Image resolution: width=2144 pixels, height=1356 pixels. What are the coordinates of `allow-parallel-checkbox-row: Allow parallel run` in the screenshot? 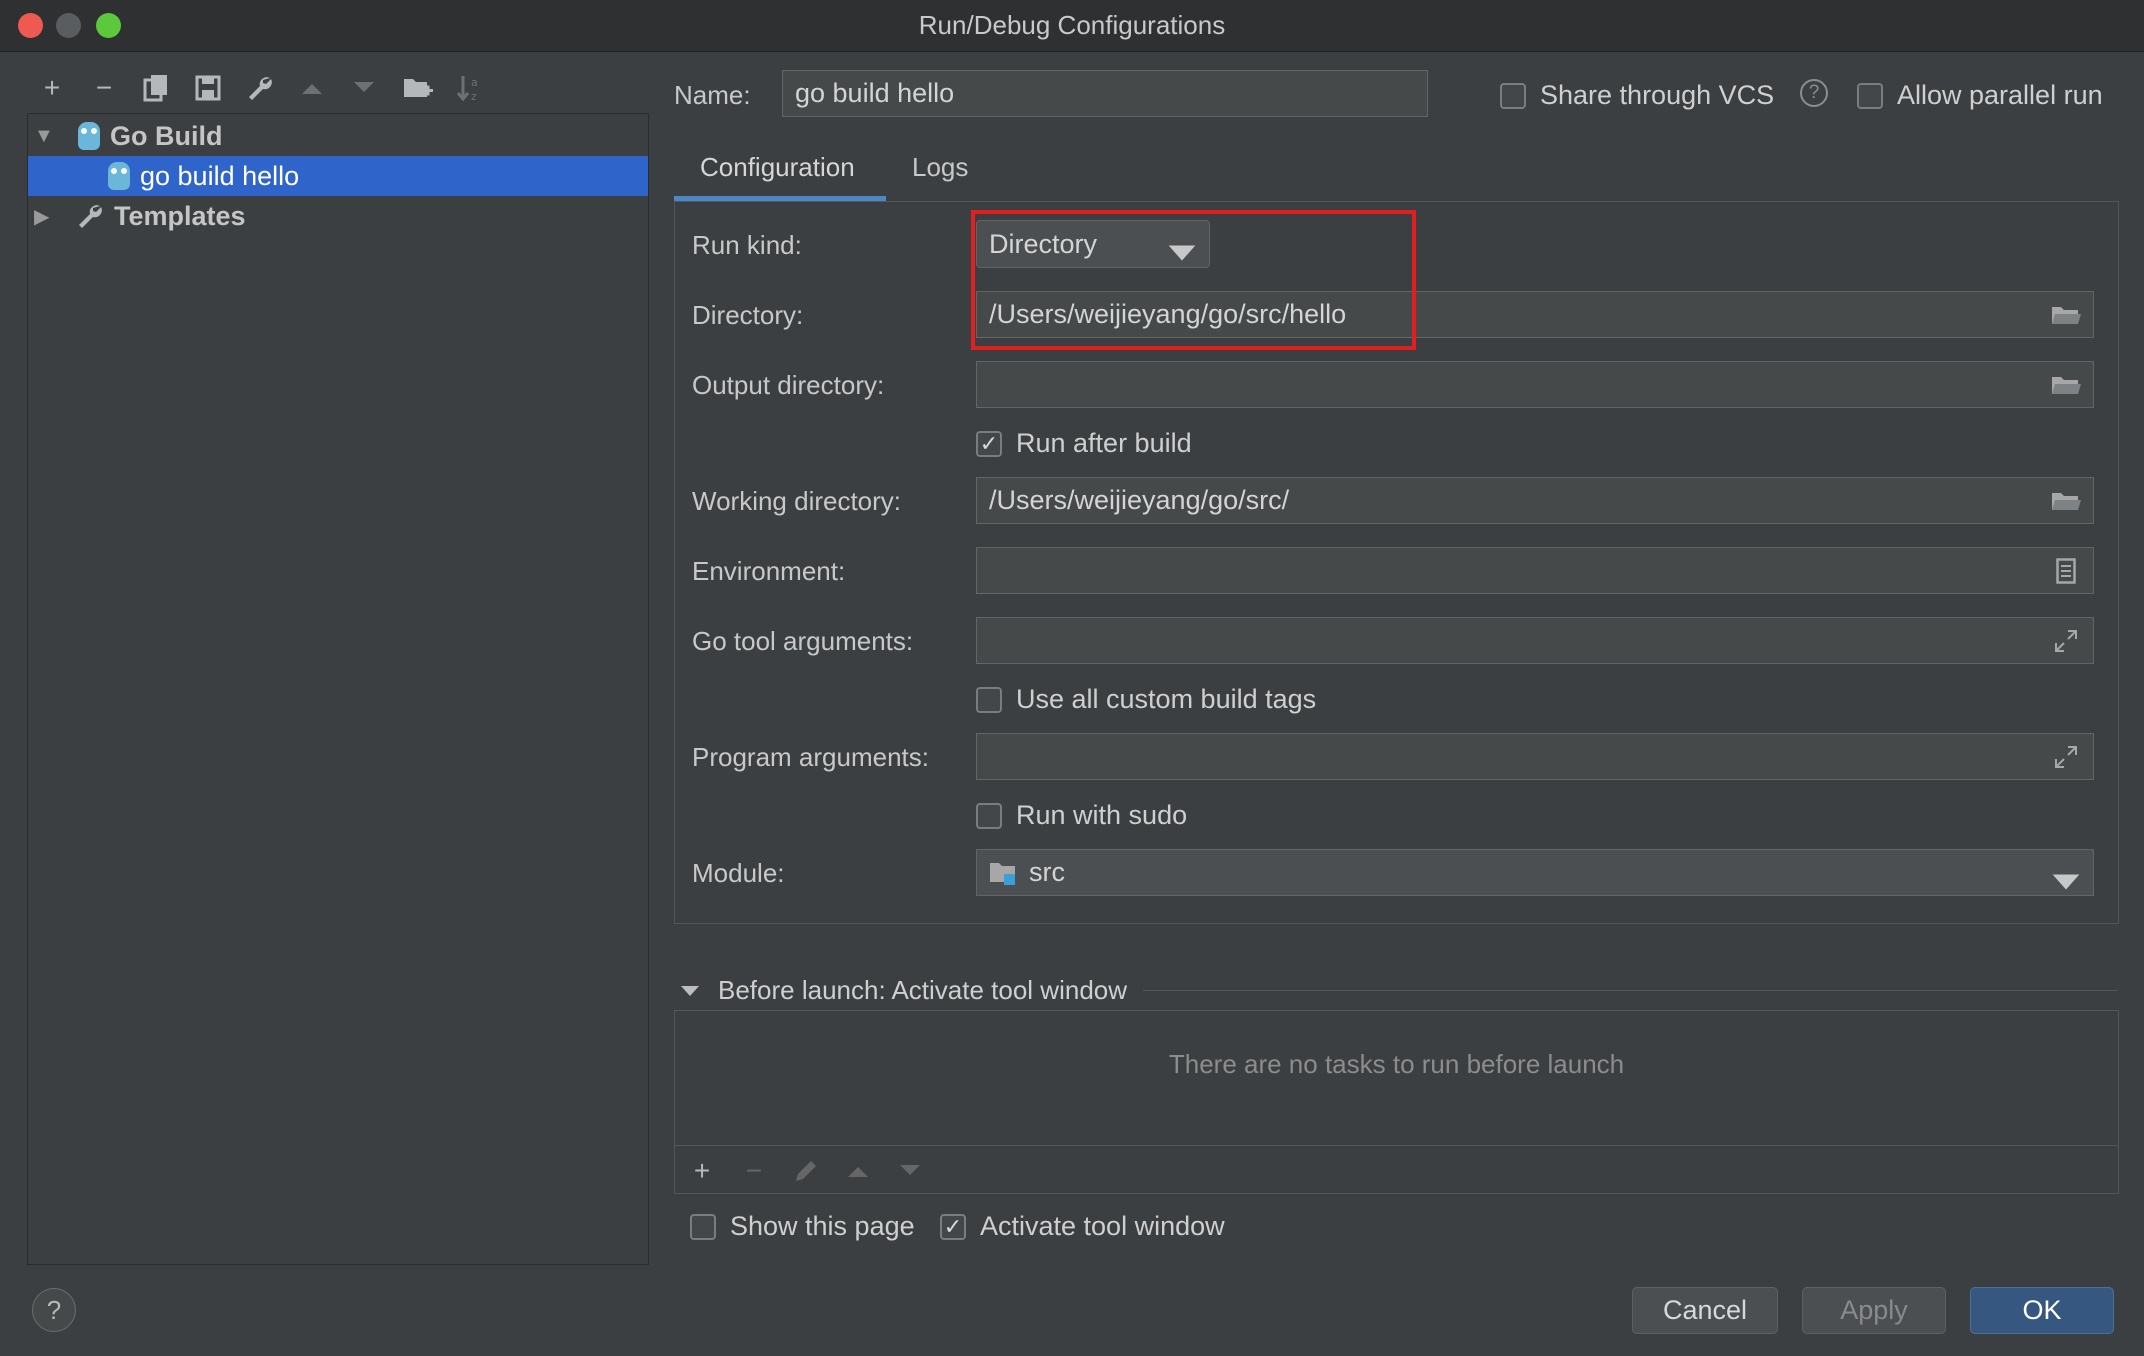 It's located at (1980, 95).